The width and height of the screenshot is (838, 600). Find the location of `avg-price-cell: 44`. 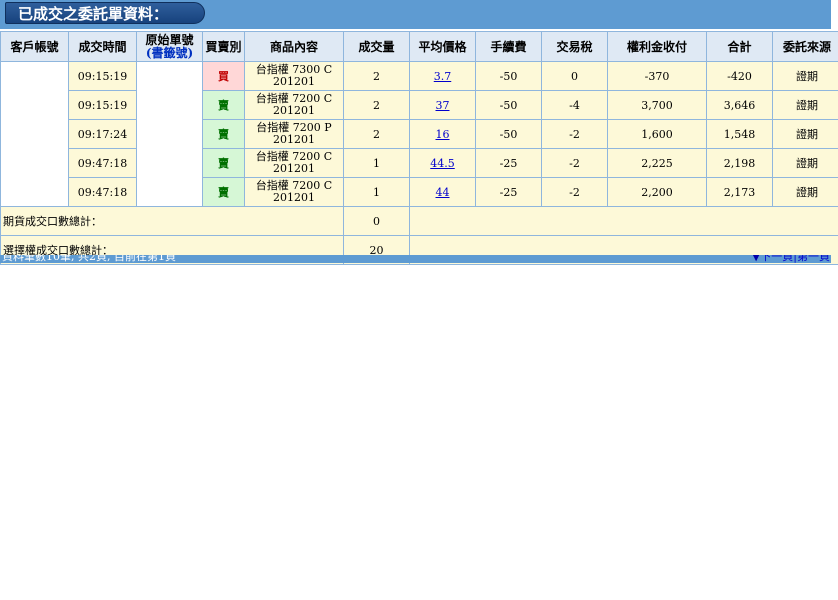

avg-price-cell: 44 is located at coordinates (442, 192).